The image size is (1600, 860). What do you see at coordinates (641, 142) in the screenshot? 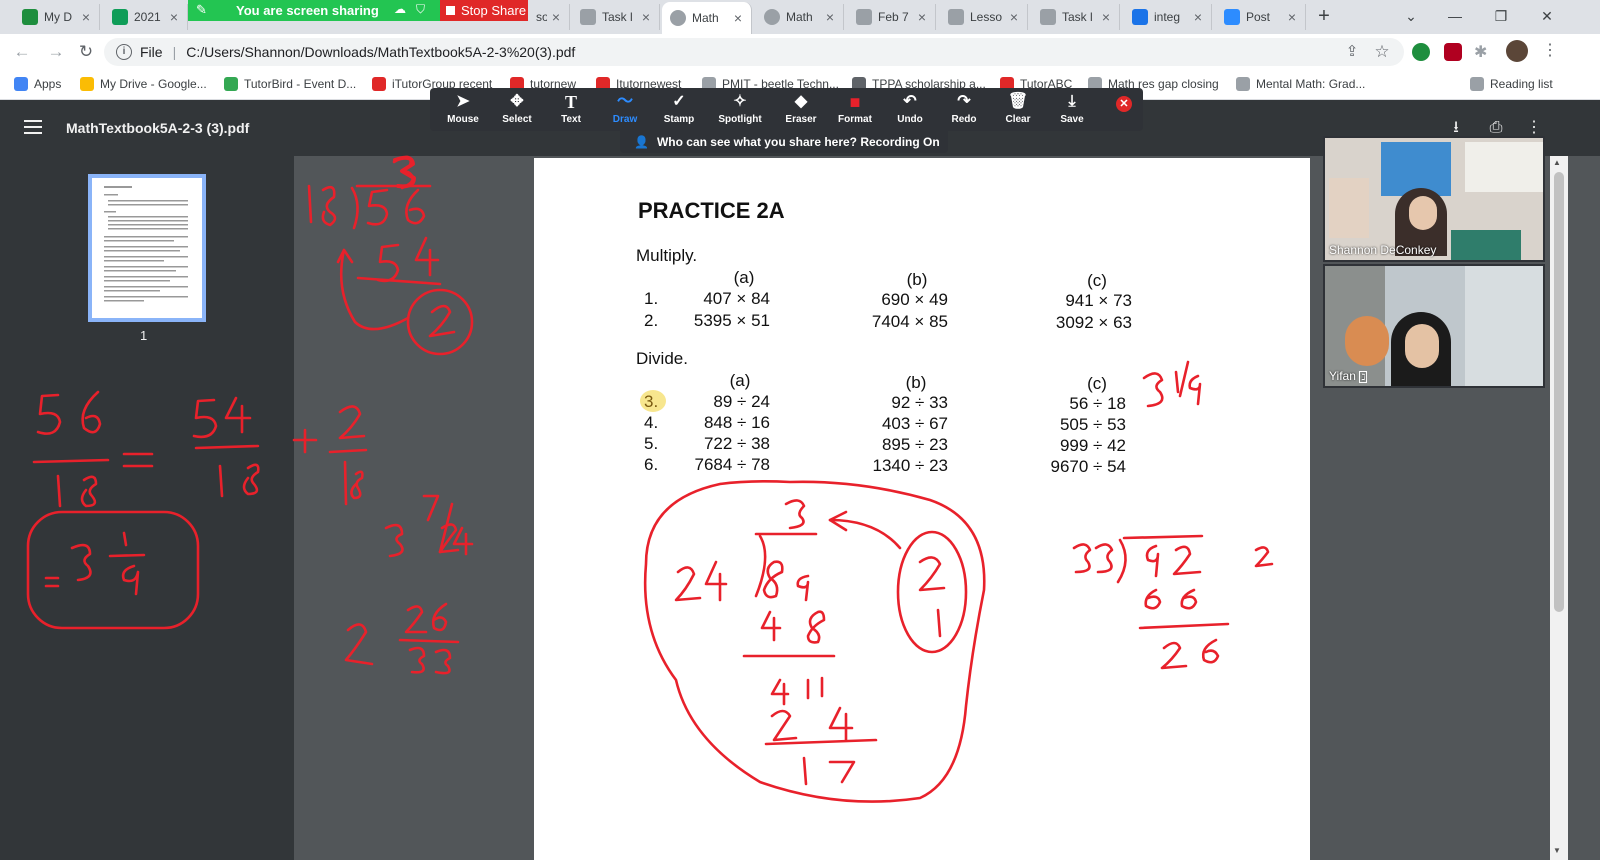
I see `people-icon: 👤` at bounding box center [641, 142].